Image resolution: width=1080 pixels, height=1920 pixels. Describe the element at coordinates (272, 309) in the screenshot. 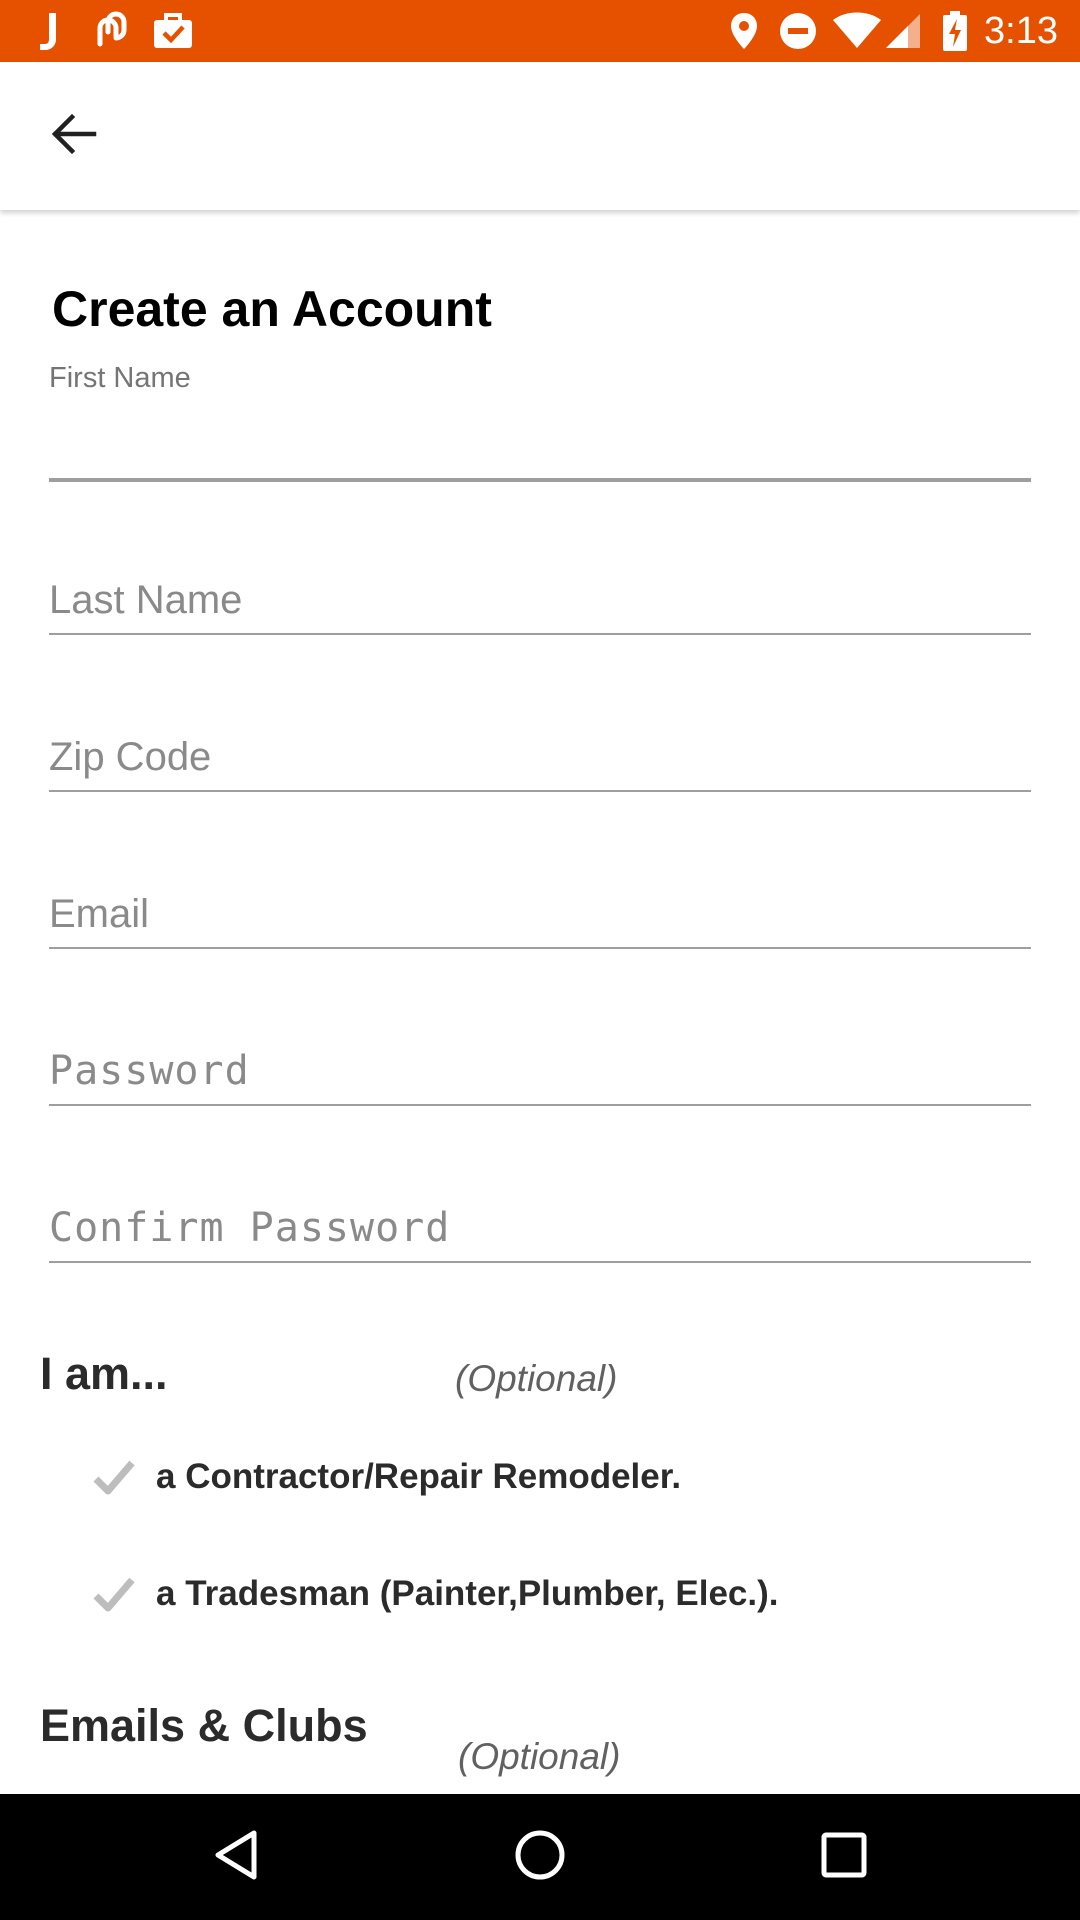

I see `page-title: Create an Account` at that location.